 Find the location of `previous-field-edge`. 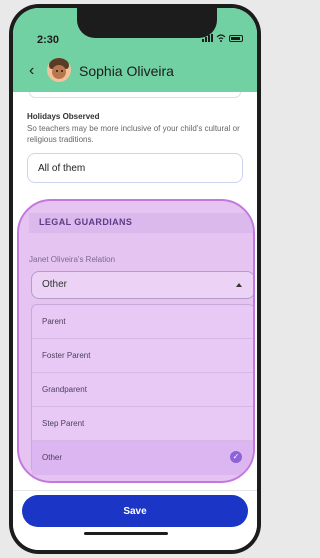

previous-field-edge is located at coordinates (135, 95).